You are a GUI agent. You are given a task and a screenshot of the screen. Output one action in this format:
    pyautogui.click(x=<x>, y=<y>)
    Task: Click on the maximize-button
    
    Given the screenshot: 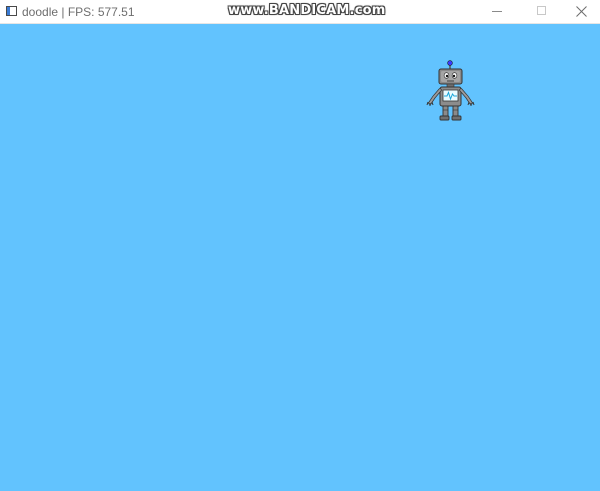 What is the action you would take?
    pyautogui.click(x=542, y=12)
    